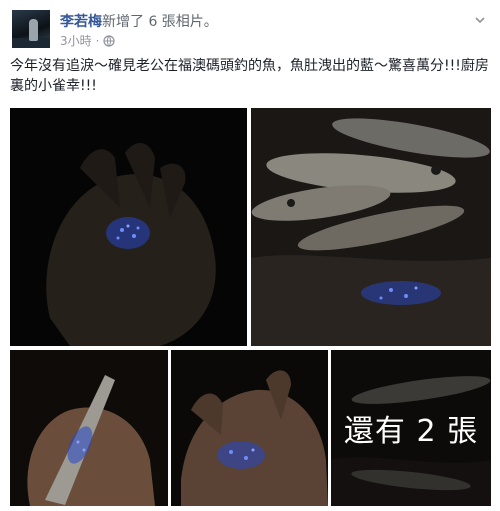 Image resolution: width=500 pixels, height=511 pixels. I want to click on photo-5-more-photos: 還有 2 張, so click(411, 428).